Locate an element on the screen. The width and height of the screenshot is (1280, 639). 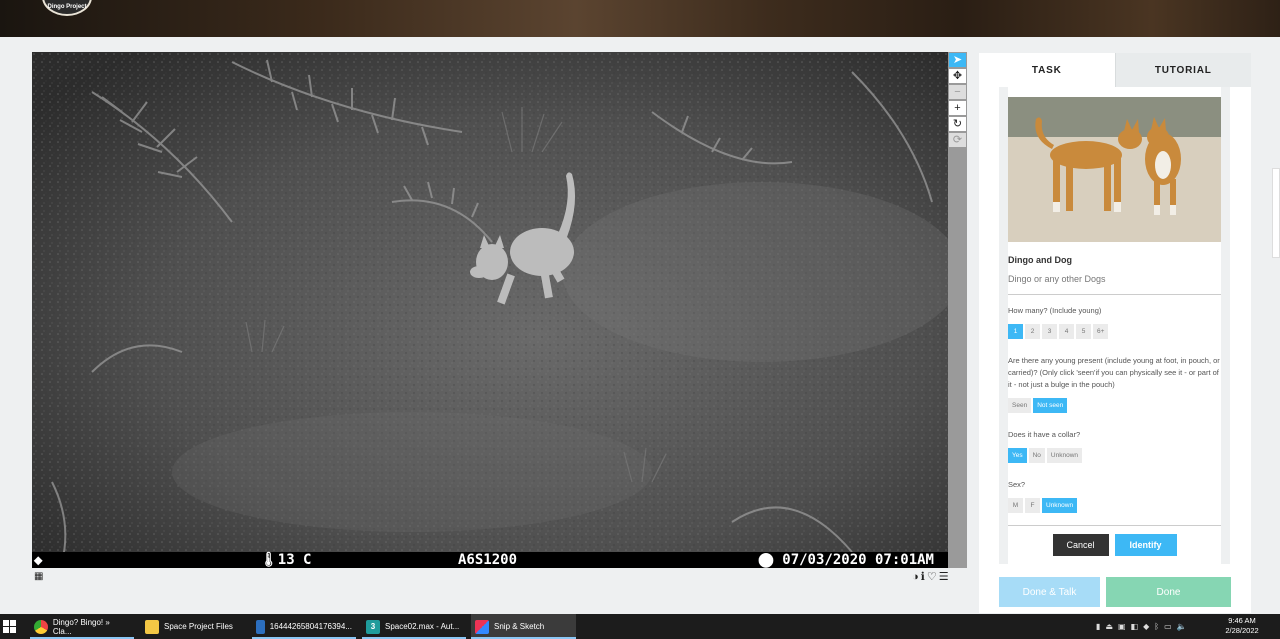
camera-model: A6S1200 is located at coordinates (488, 560).